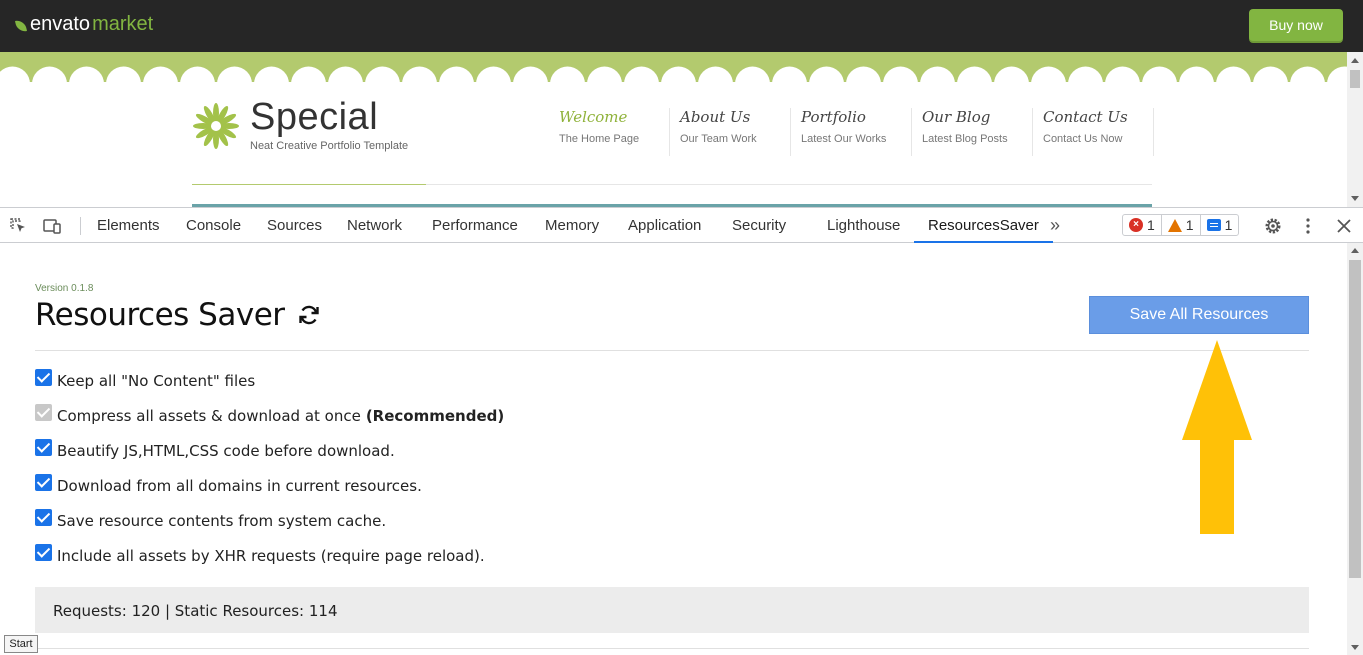  I want to click on nav-subtitle: Latest Our Works, so click(844, 139).